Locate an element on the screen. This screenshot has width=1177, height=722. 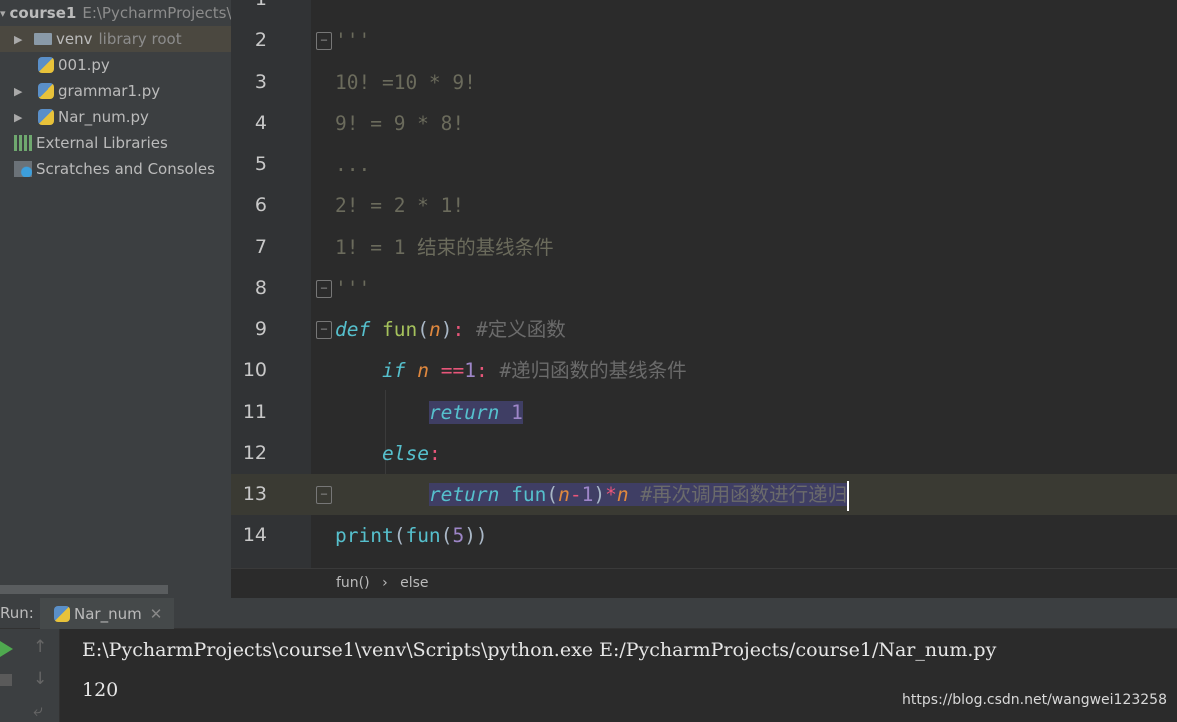
run-toolbar: ↑ ↓ ⤶ is located at coordinates (30, 675).